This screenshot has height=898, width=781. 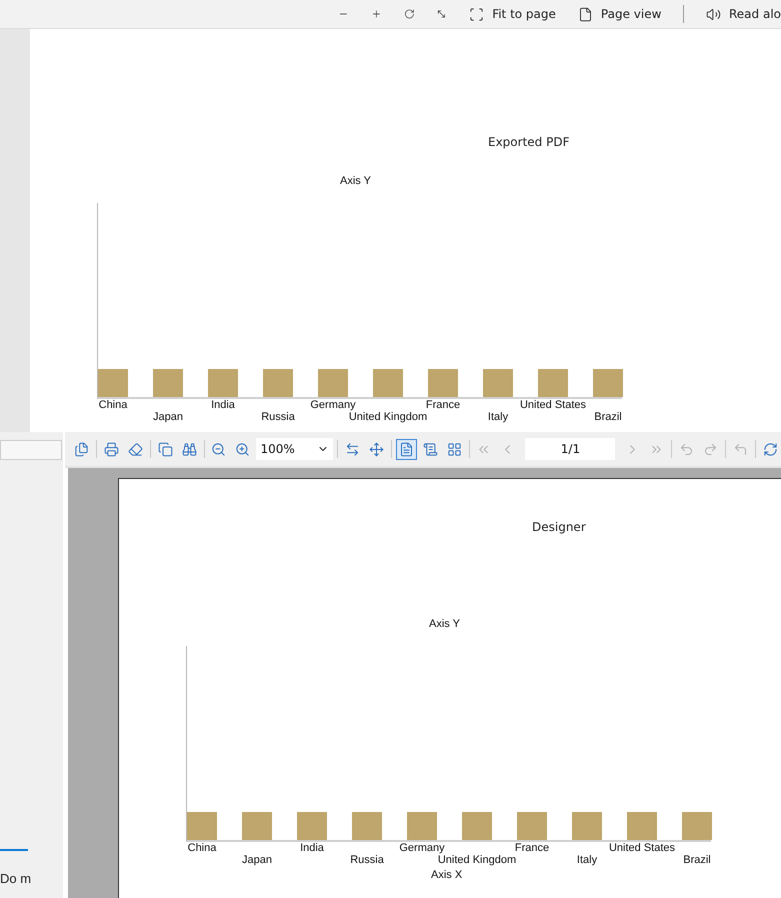 I want to click on continuous-pages-icon, so click(x=430, y=449).